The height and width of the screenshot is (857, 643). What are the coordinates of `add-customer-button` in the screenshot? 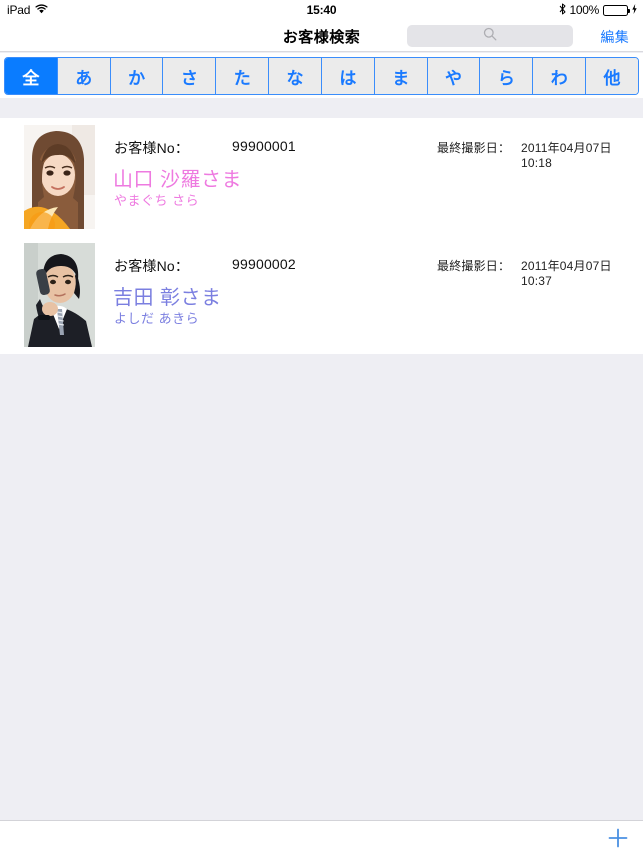 It's located at (618, 840).